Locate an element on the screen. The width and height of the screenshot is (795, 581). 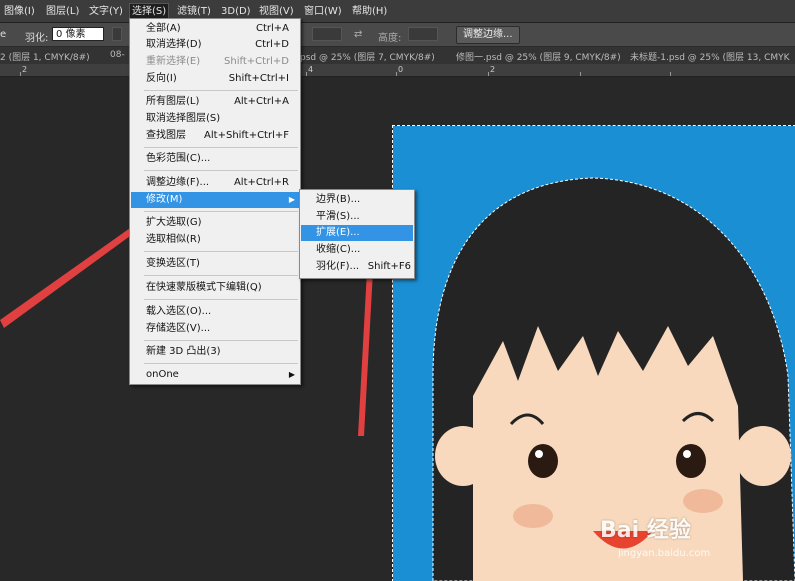
menu-item-similar: 选取相似(R) is located at coordinates (215, 240).